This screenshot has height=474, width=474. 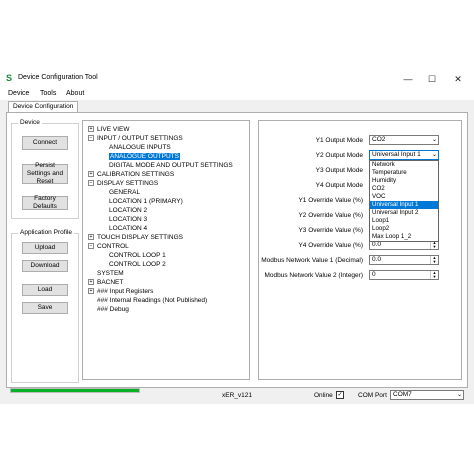 What do you see at coordinates (131, 174) in the screenshot?
I see `tree-node: + CALIBRATION SETTINGS` at bounding box center [131, 174].